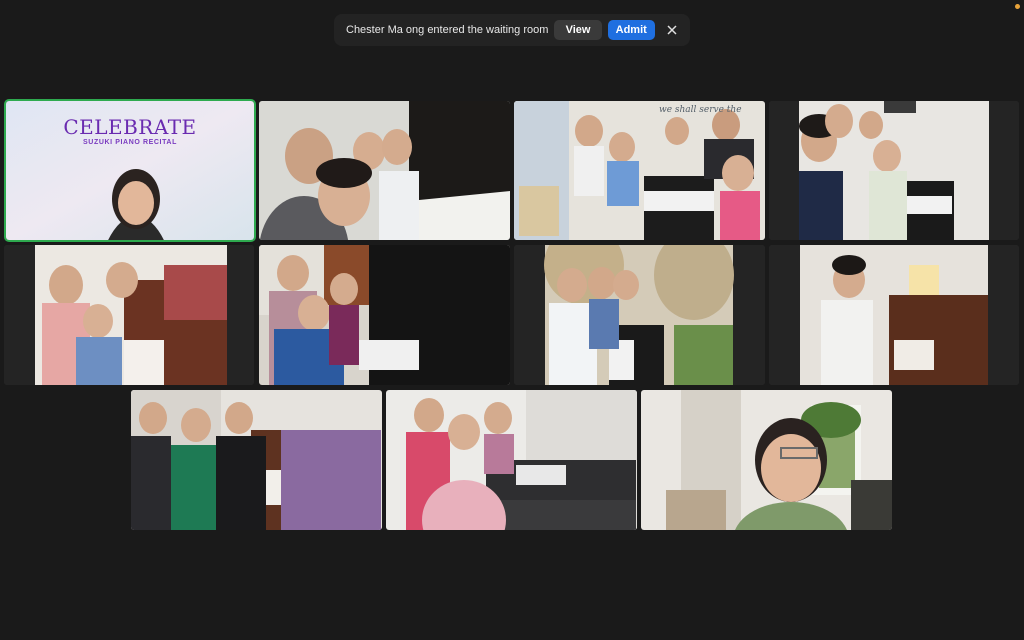 This screenshot has height=640, width=1024. Describe the element at coordinates (672, 30) in the screenshot. I see `close-icon` at that location.